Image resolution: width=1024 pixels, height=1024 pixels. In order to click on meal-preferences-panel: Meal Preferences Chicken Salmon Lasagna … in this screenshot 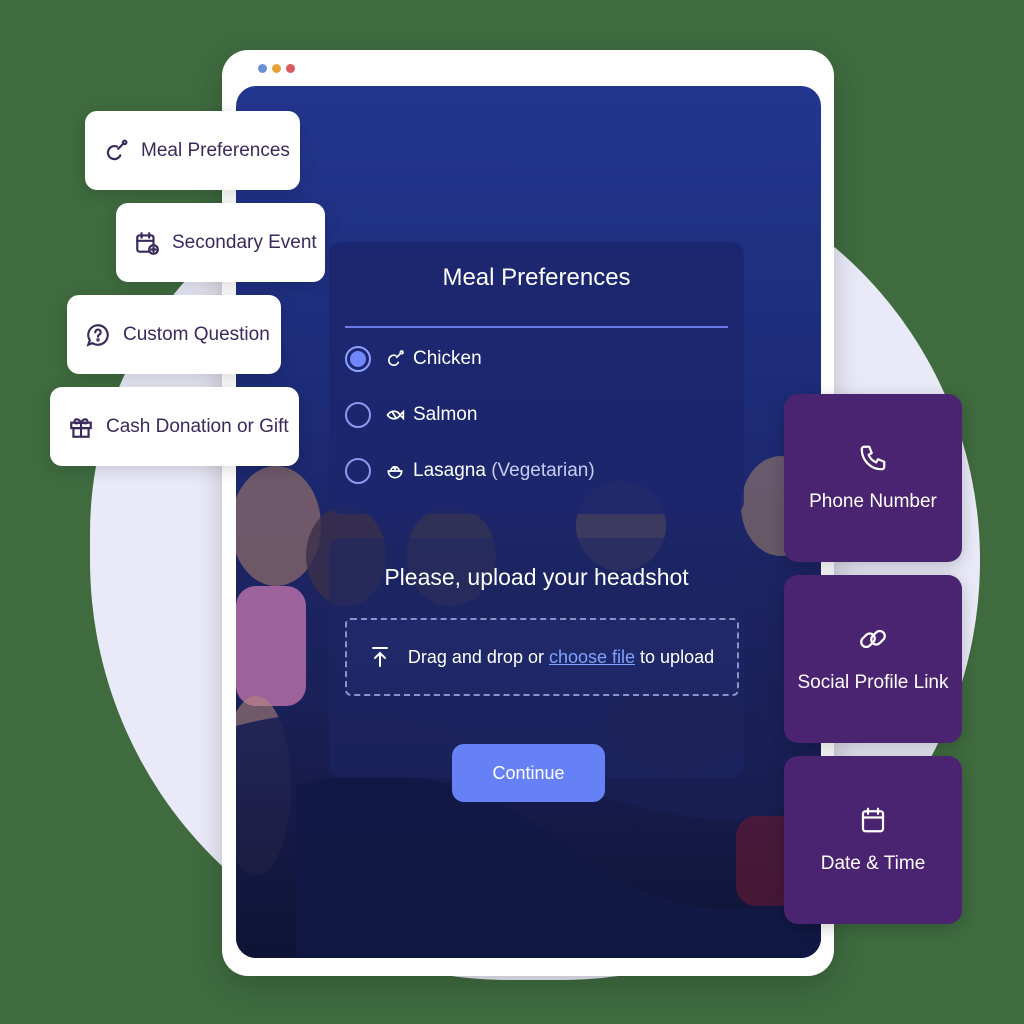, I will do `click(536, 378)`.